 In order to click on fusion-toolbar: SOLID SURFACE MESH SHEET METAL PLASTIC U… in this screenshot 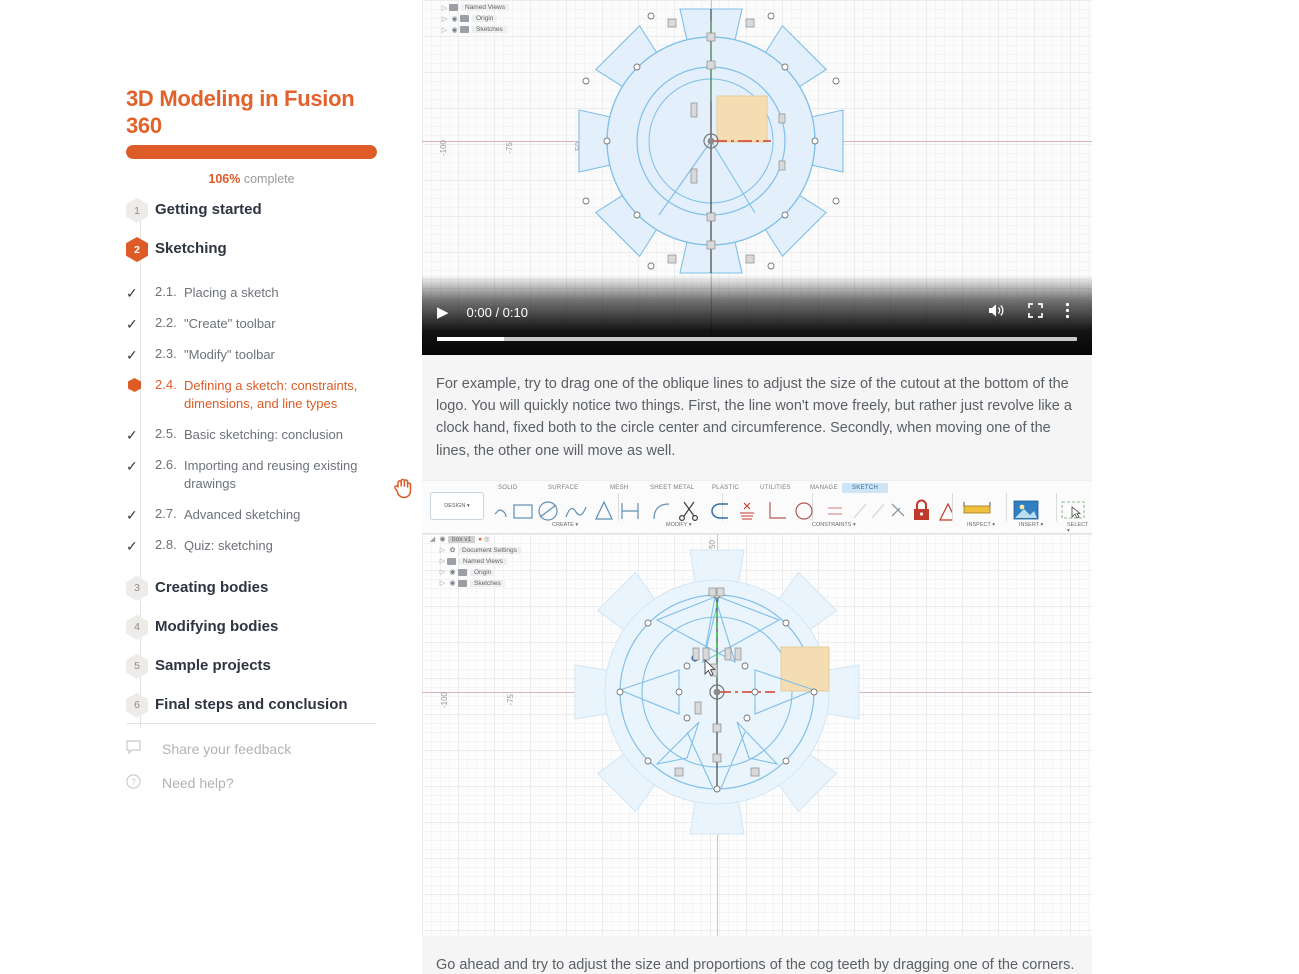, I will do `click(757, 507)`.